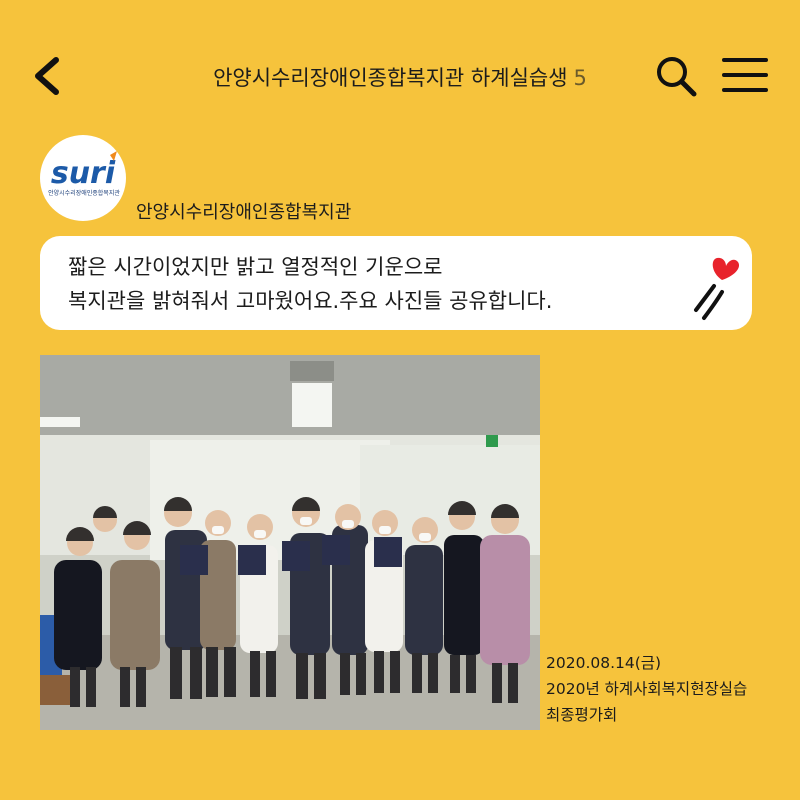 This screenshot has height=800, width=800. Describe the element at coordinates (582, 715) in the screenshot. I see `caption-subtitle: 최종평가회` at that location.